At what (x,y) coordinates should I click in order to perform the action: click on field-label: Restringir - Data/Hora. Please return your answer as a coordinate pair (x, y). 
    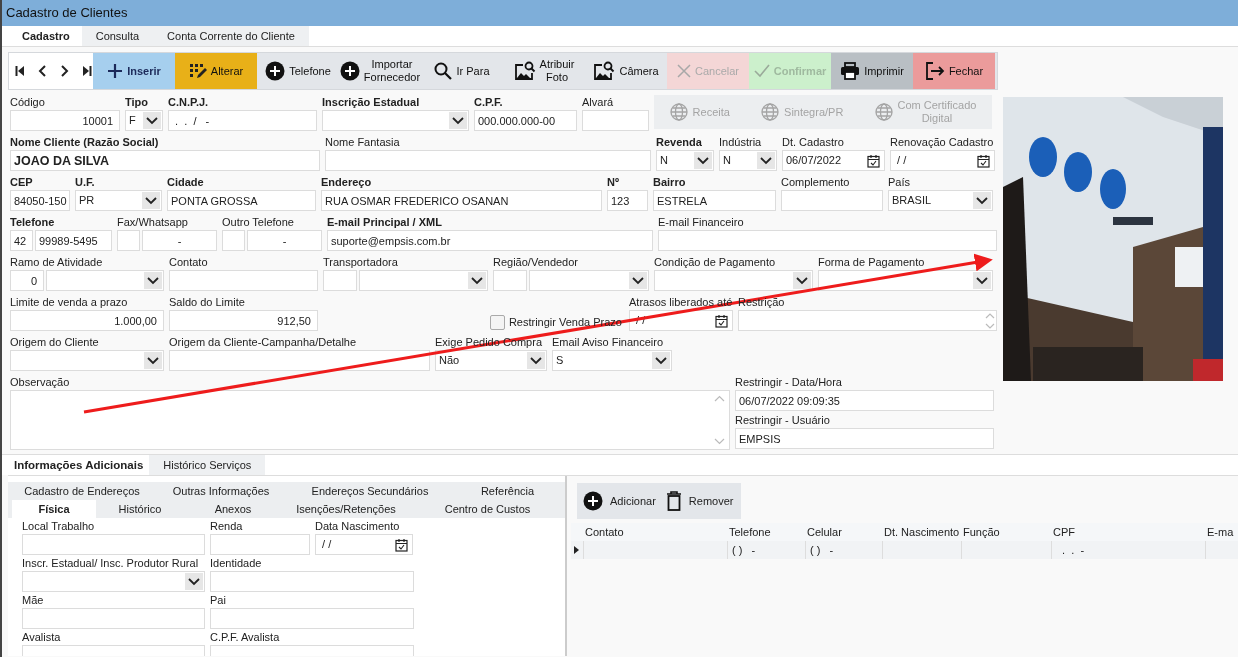
    Looking at the image, I should click on (788, 382).